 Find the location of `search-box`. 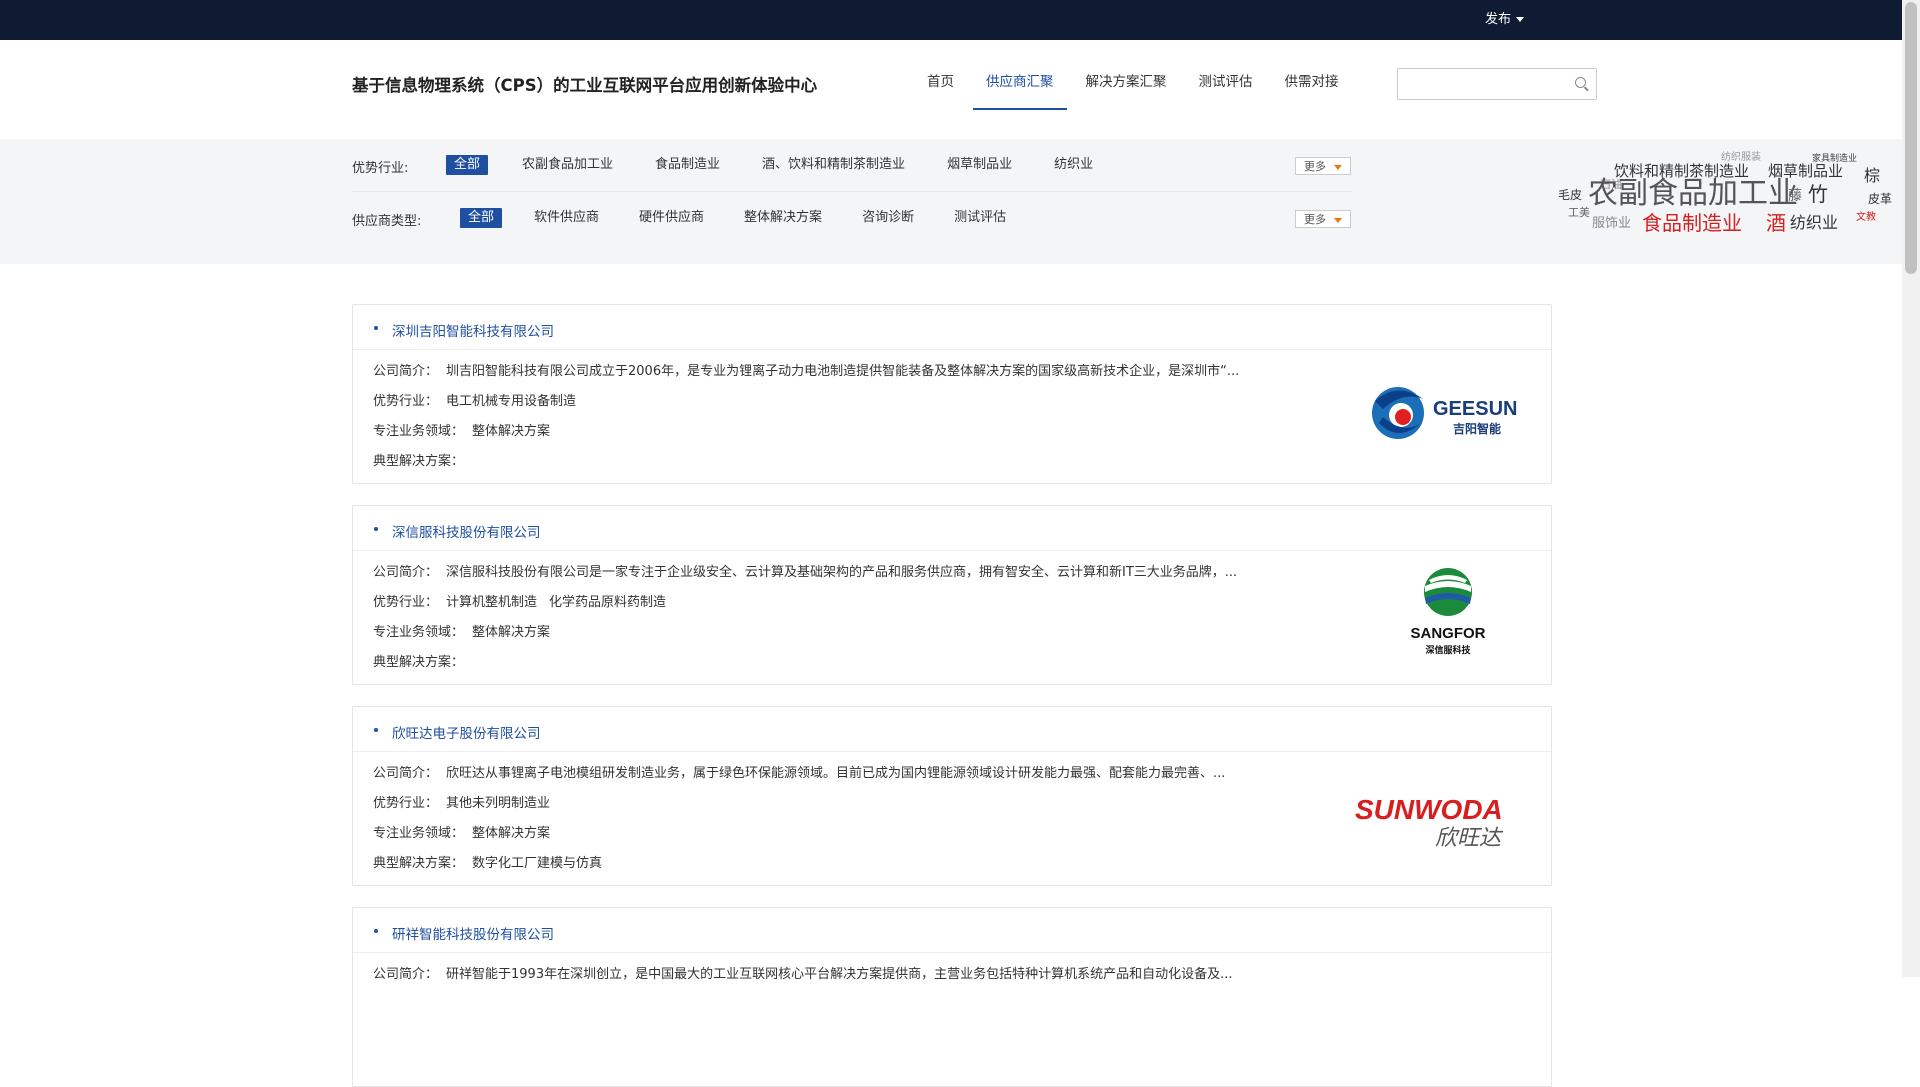

search-box is located at coordinates (1497, 84).